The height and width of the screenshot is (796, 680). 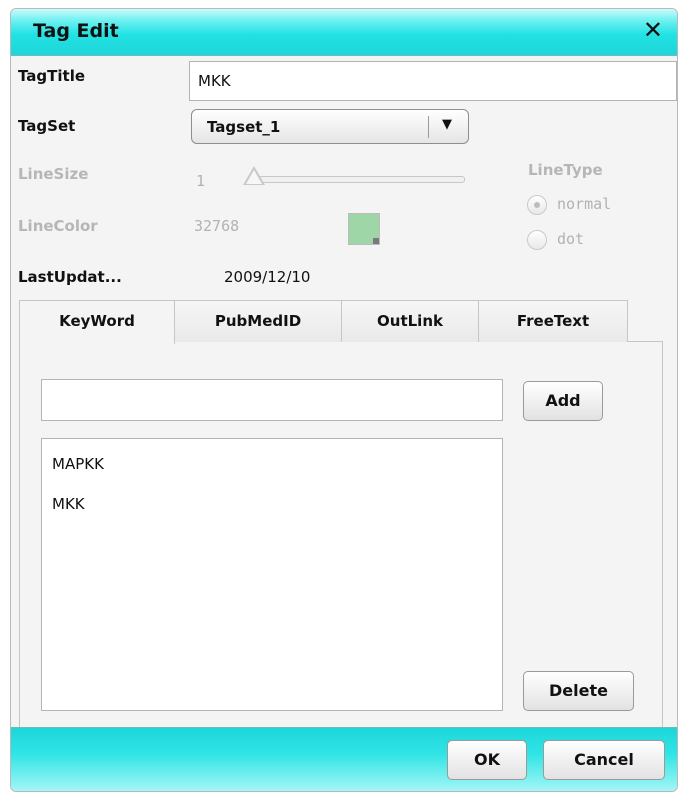 I want to click on line-type-dot-label: dot, so click(x=571, y=239).